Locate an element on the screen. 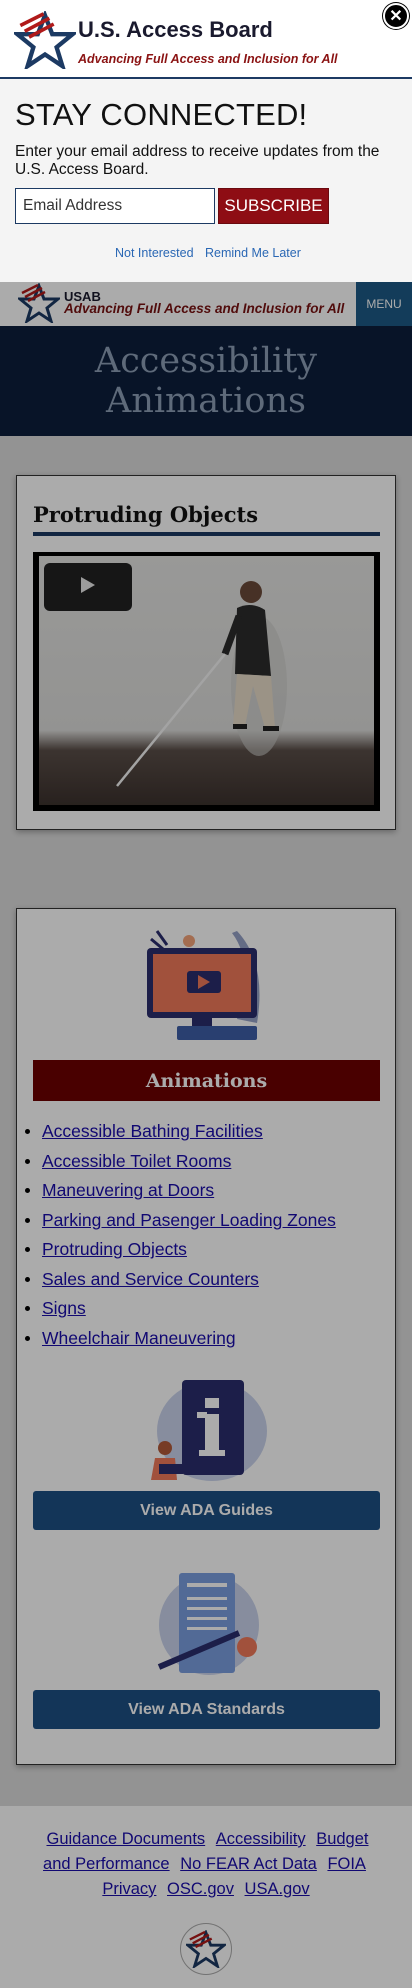  not-interested-link: Not Interested is located at coordinates (154, 253).